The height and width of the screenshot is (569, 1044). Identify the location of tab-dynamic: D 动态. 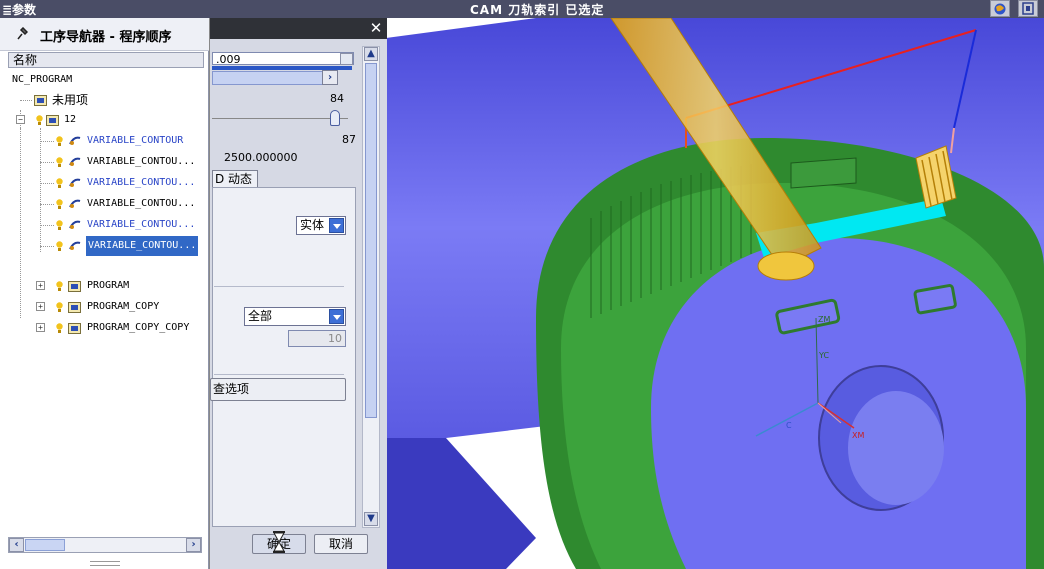
(235, 178).